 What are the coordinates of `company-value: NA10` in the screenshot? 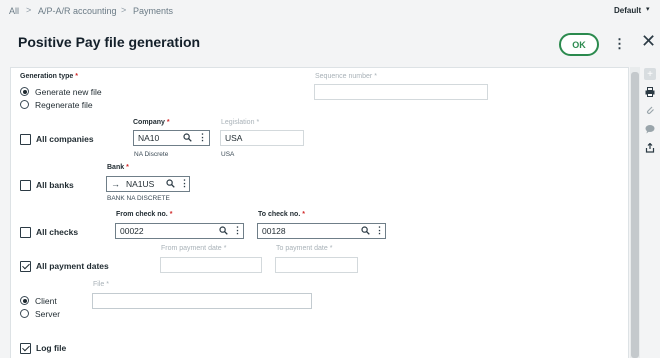 It's located at (149, 138).